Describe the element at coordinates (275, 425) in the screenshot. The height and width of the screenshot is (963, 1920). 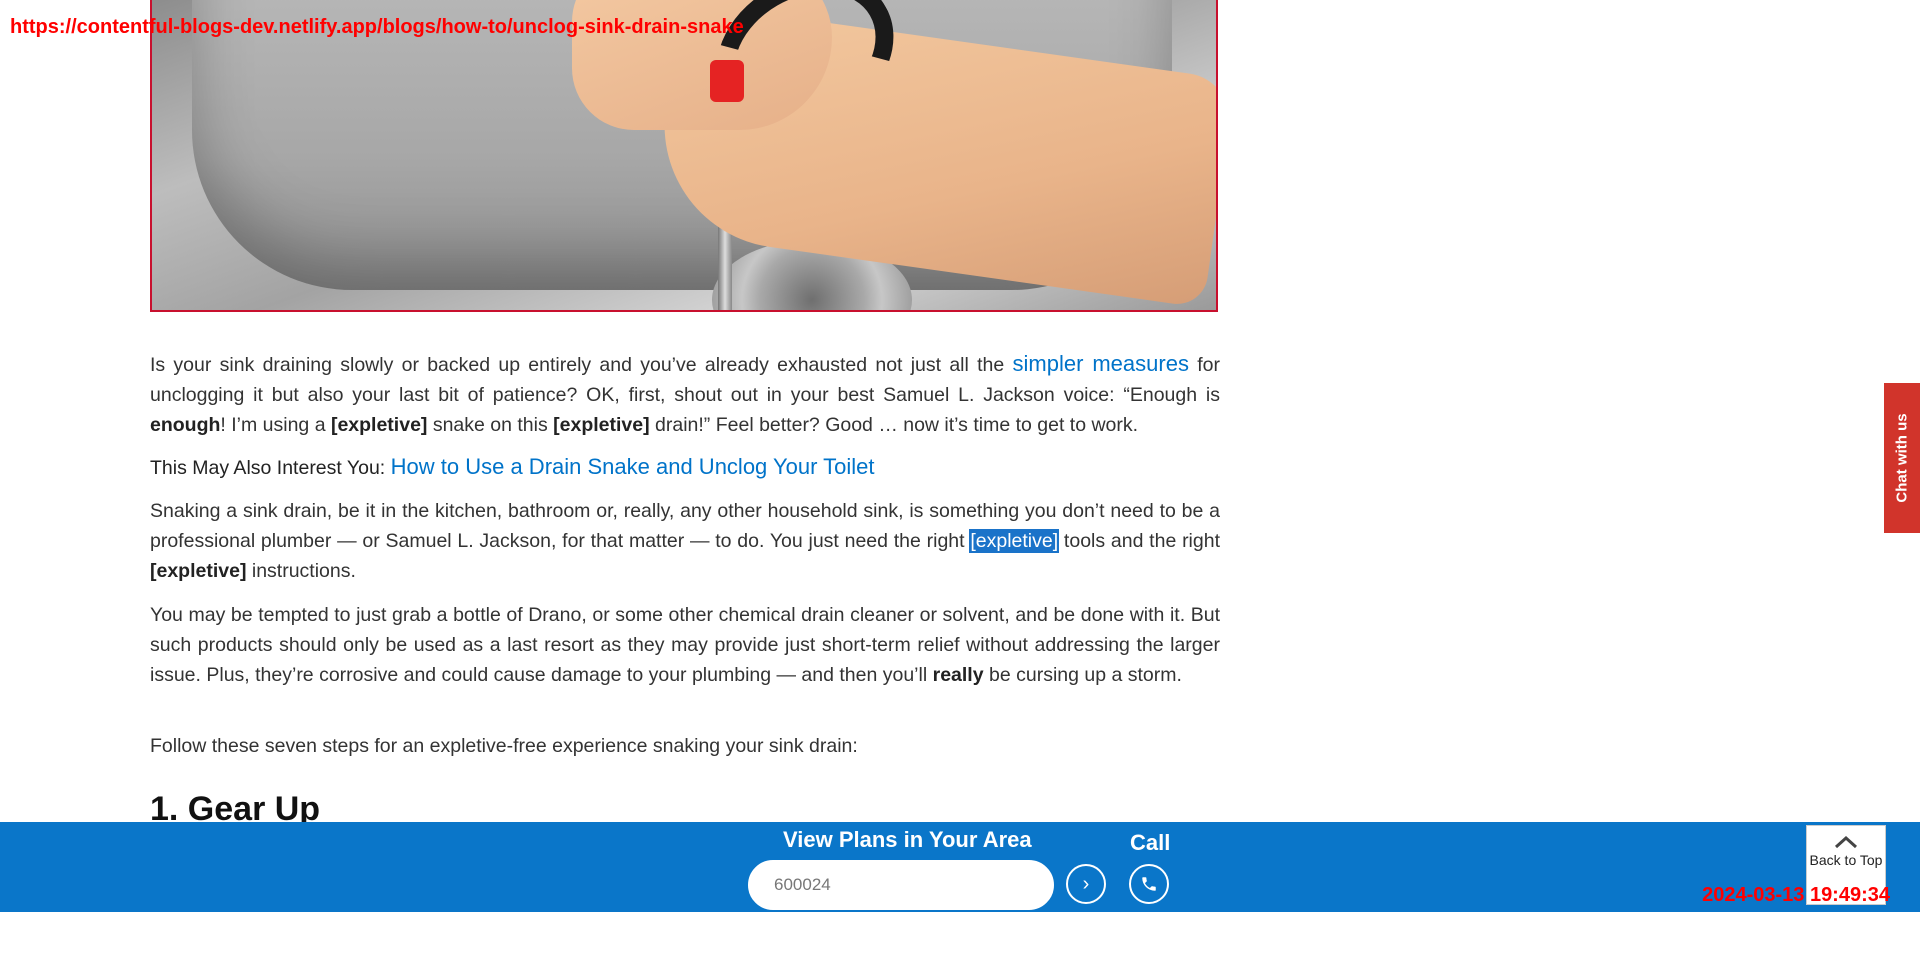
I see `text-span: ! I’m using a` at that location.